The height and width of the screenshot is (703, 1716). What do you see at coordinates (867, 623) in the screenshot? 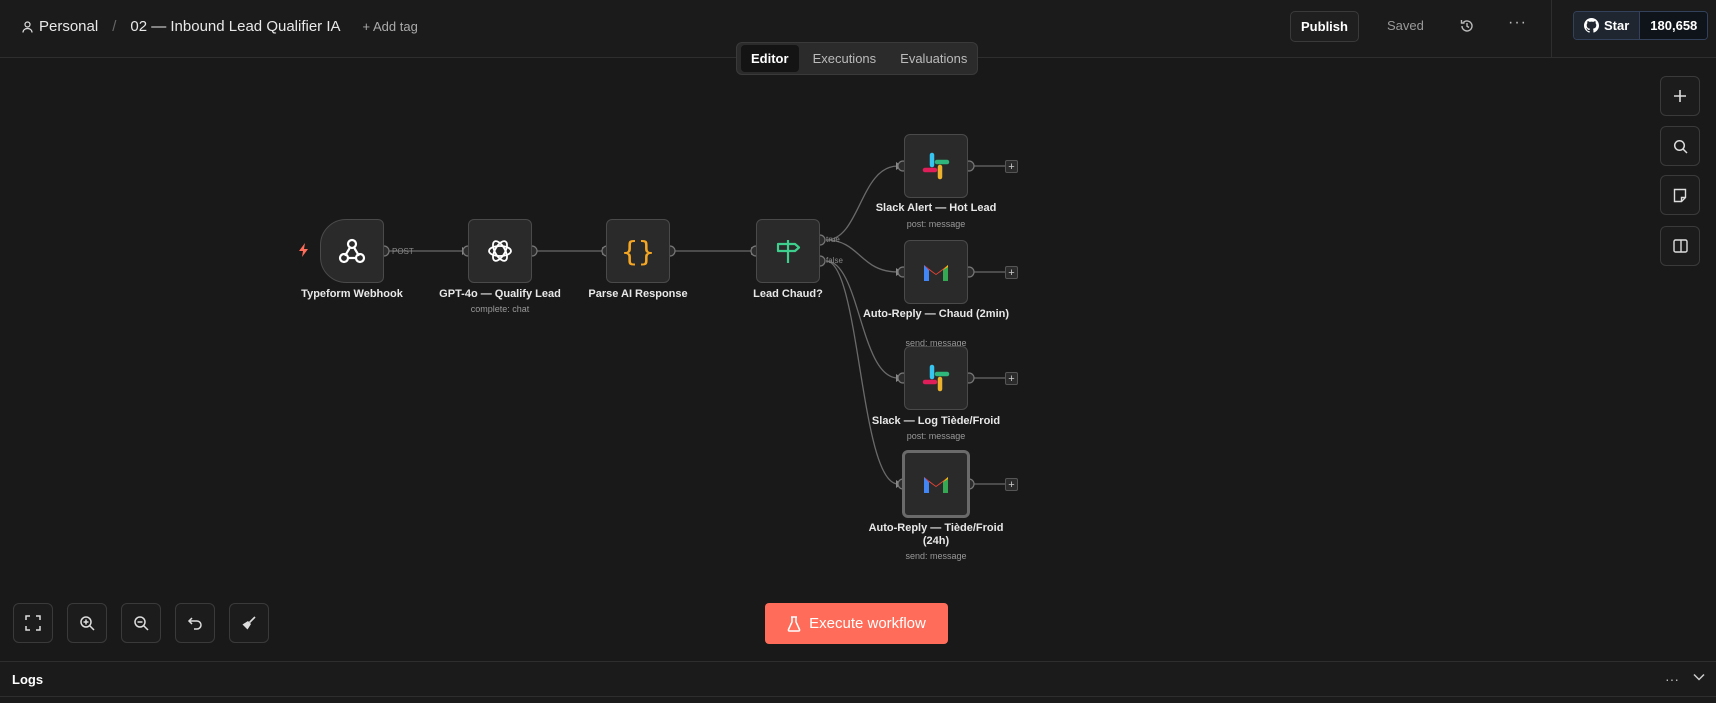
I see `execute-workflow-label: Execute workflow` at bounding box center [867, 623].